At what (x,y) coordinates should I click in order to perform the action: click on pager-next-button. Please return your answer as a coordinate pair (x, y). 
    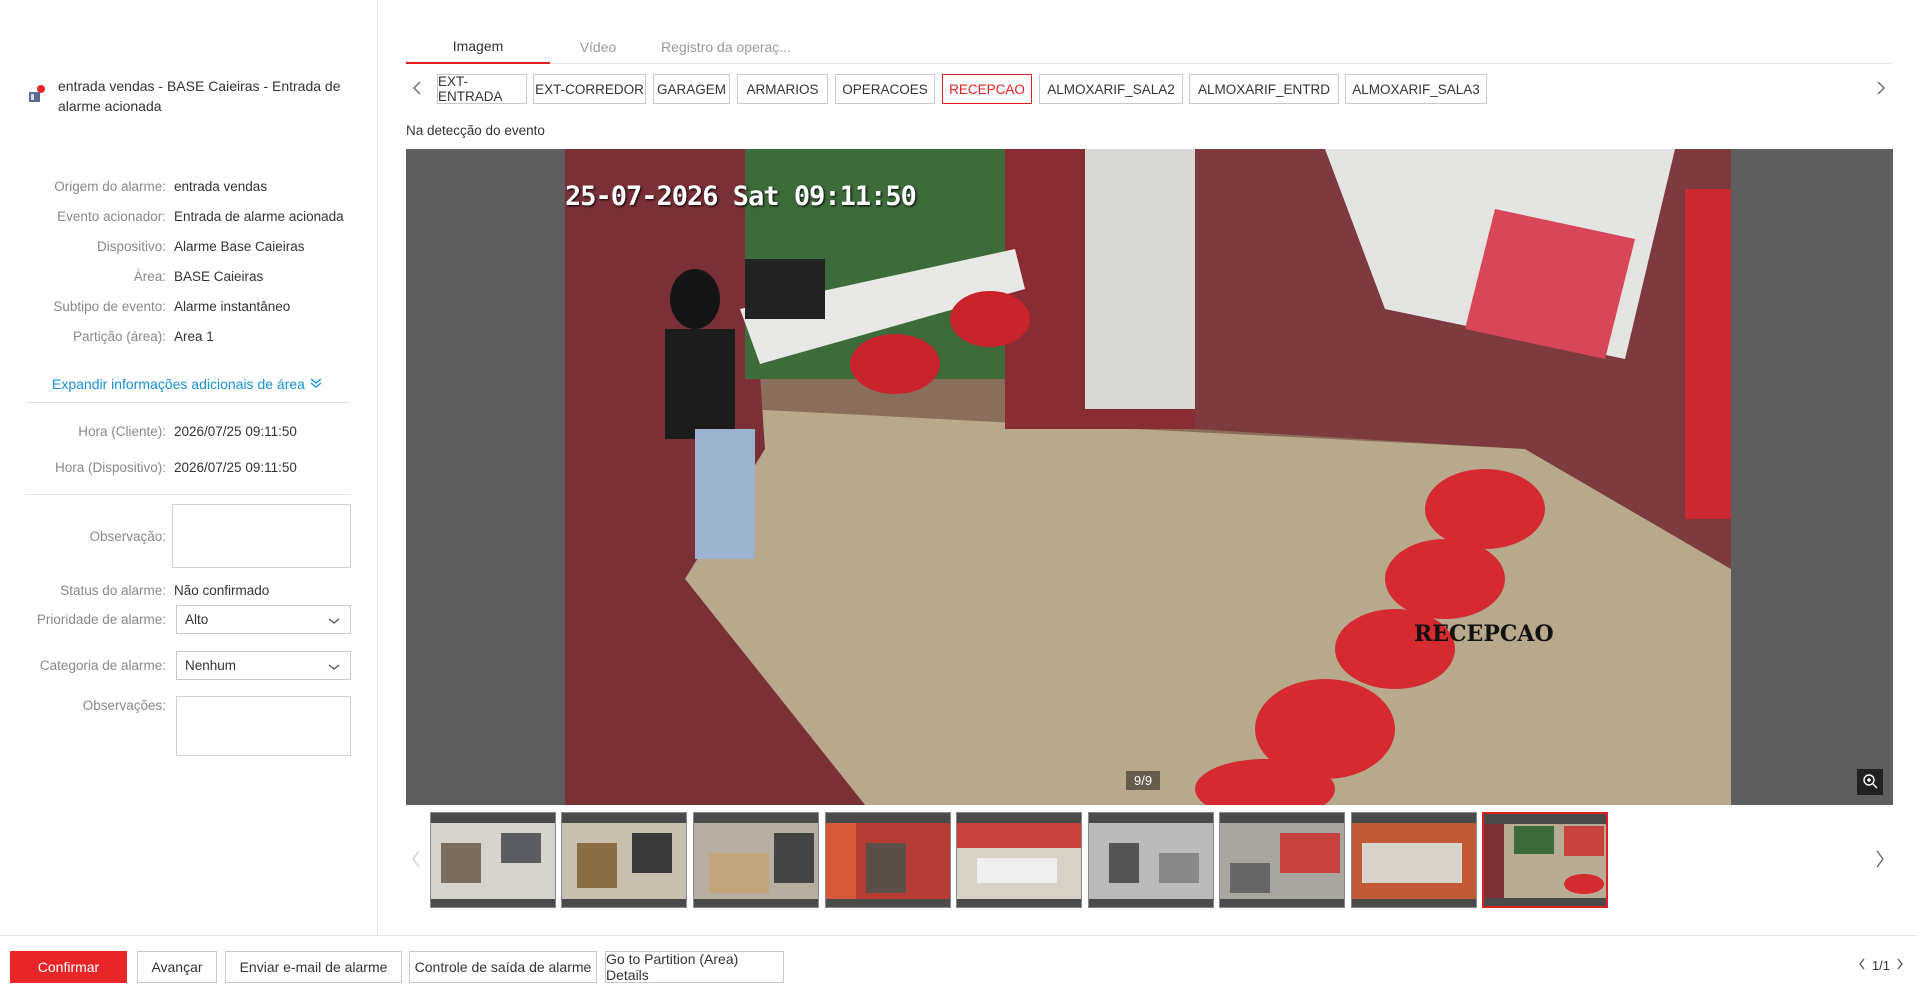
    Looking at the image, I should click on (1900, 965).